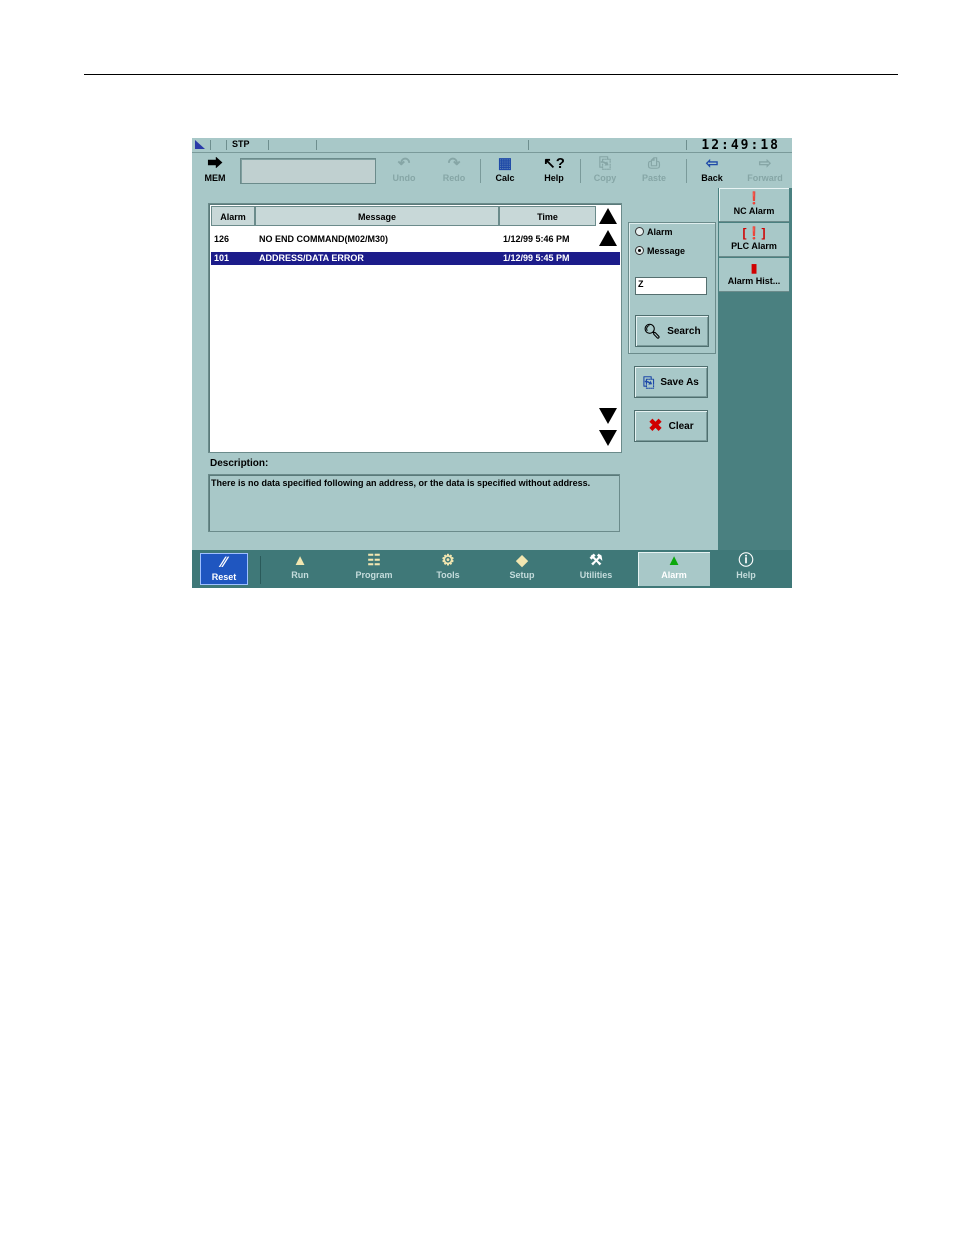 The image size is (954, 1235). I want to click on calc-label: Calc, so click(505, 178).